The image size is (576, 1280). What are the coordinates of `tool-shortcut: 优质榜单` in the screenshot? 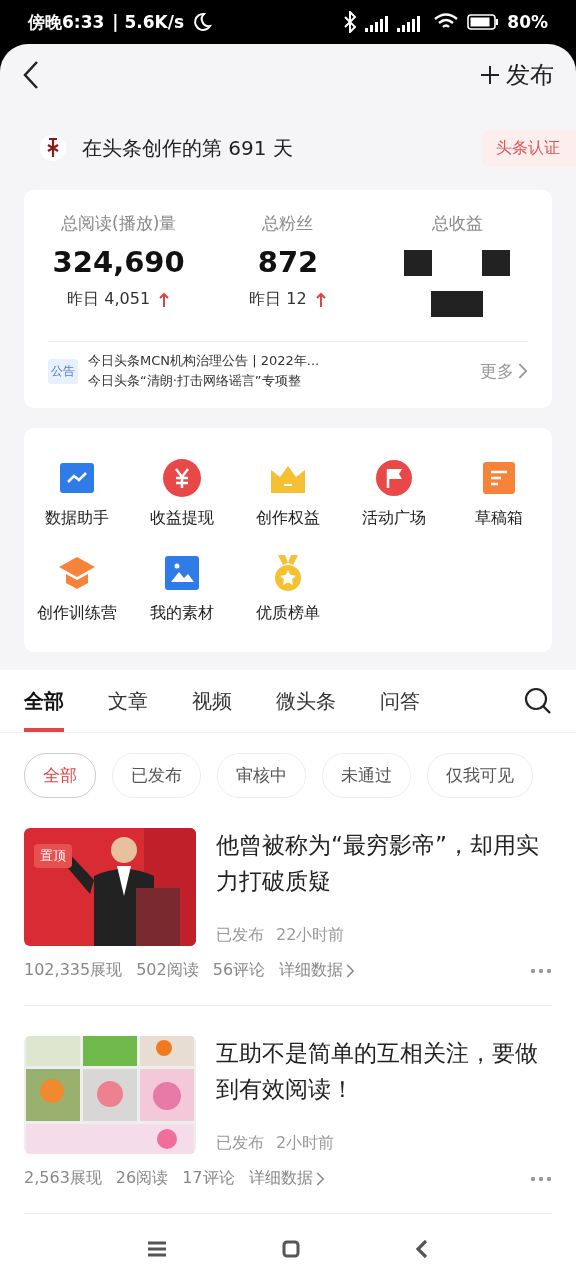 It's located at (288, 588).